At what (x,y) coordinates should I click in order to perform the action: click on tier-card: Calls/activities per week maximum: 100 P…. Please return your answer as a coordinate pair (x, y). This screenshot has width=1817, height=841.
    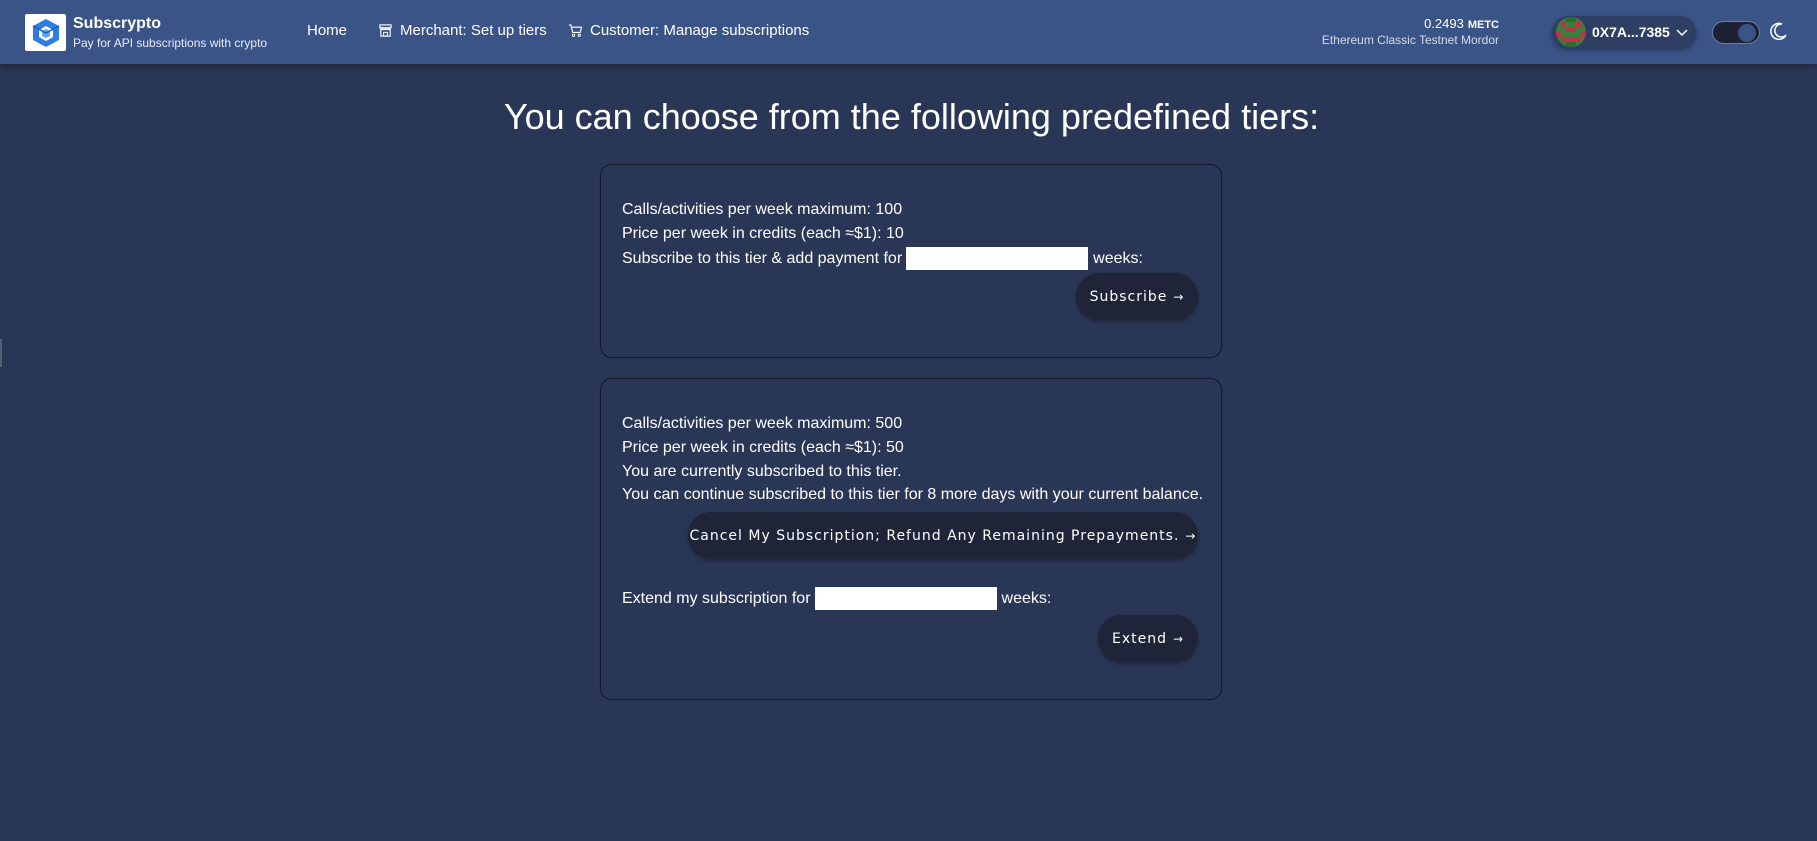
    Looking at the image, I should click on (911, 261).